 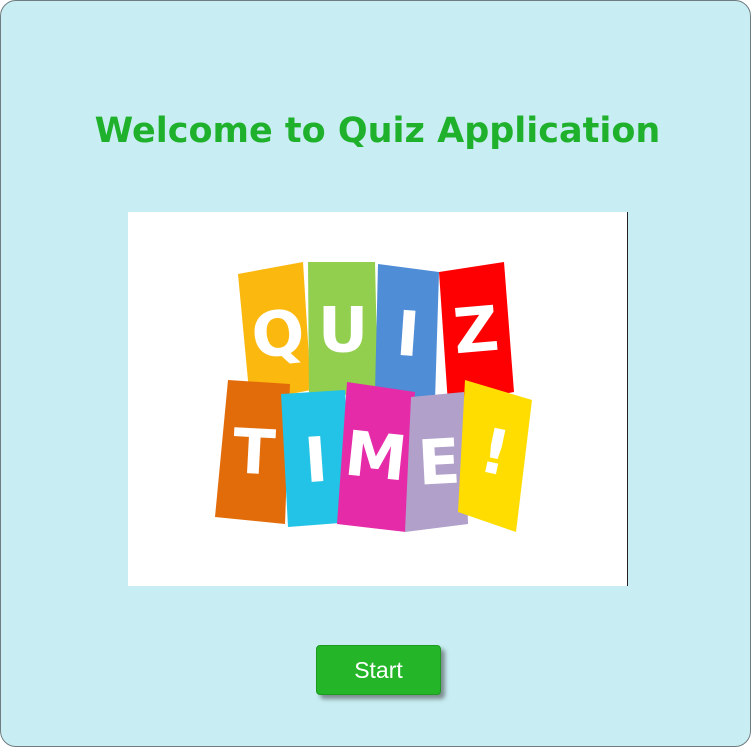 What do you see at coordinates (278, 334) in the screenshot?
I see `quiz-letter-1: Q` at bounding box center [278, 334].